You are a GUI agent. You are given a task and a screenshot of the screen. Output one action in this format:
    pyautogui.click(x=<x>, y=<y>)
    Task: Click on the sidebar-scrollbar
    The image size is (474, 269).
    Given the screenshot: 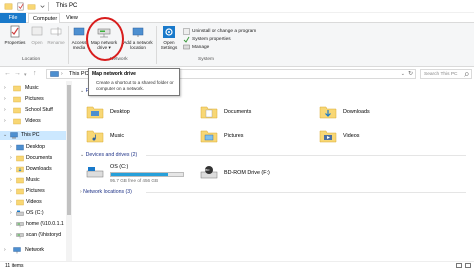 What is the action you would take?
    pyautogui.click(x=69, y=171)
    